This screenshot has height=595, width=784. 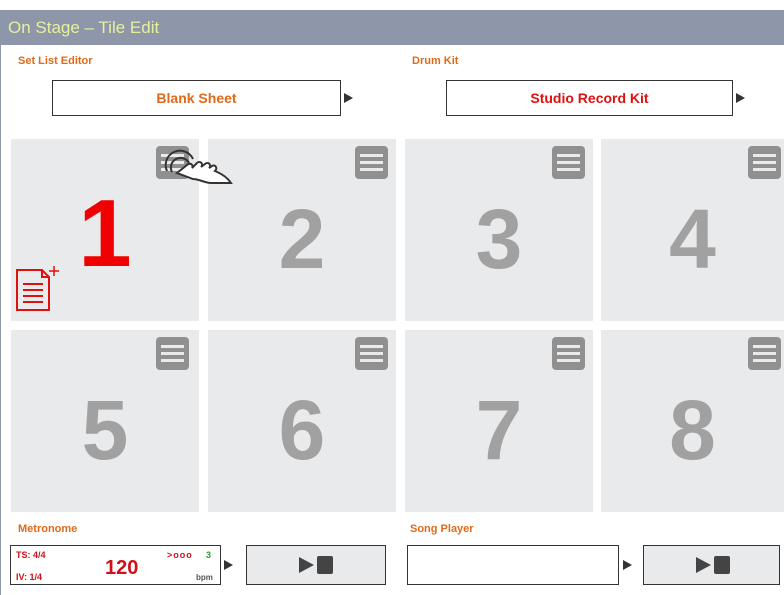 I want to click on setlist-selector: Blank Sheet, so click(x=196, y=98).